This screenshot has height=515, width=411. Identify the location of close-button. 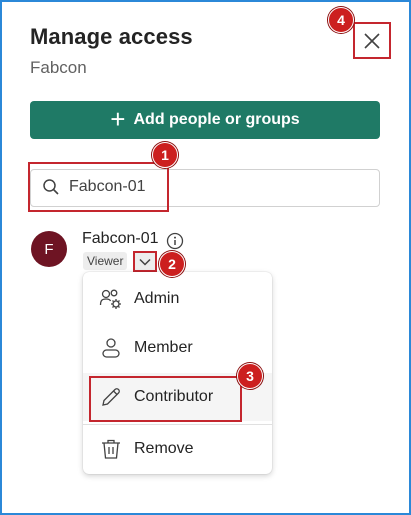
(372, 40).